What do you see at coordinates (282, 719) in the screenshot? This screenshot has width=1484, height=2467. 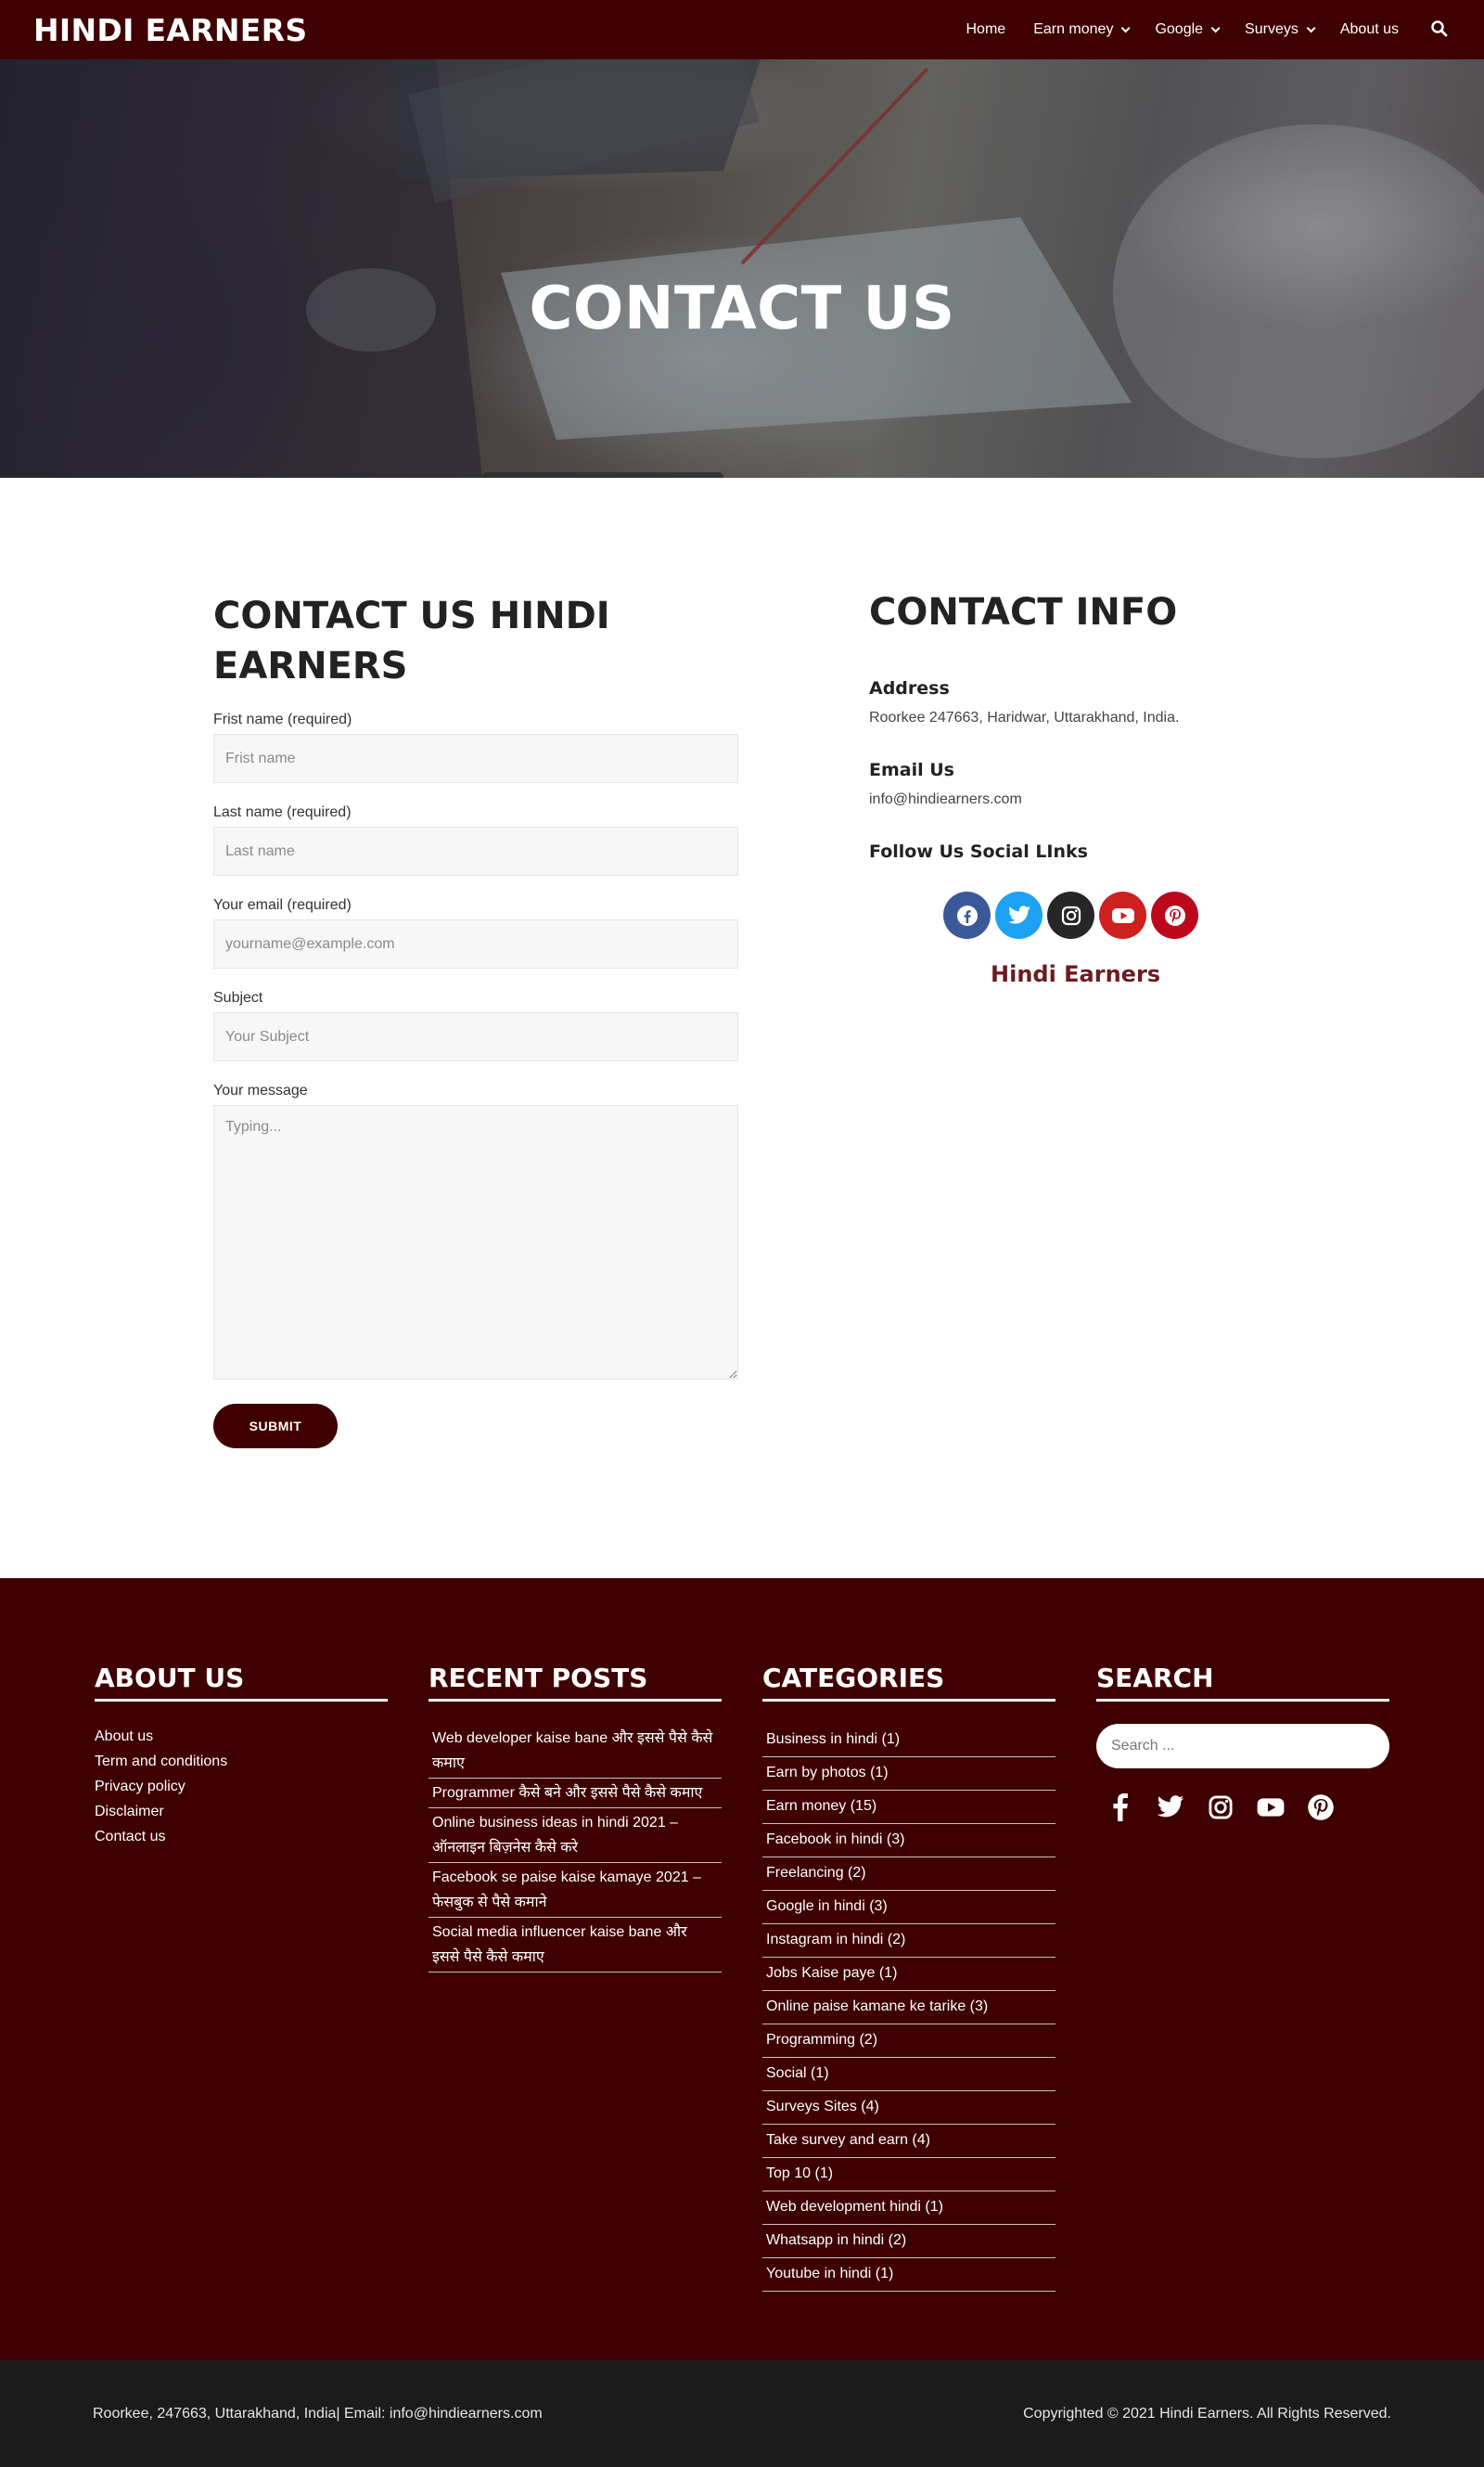 I see `first-name-label: Frist name (required)` at bounding box center [282, 719].